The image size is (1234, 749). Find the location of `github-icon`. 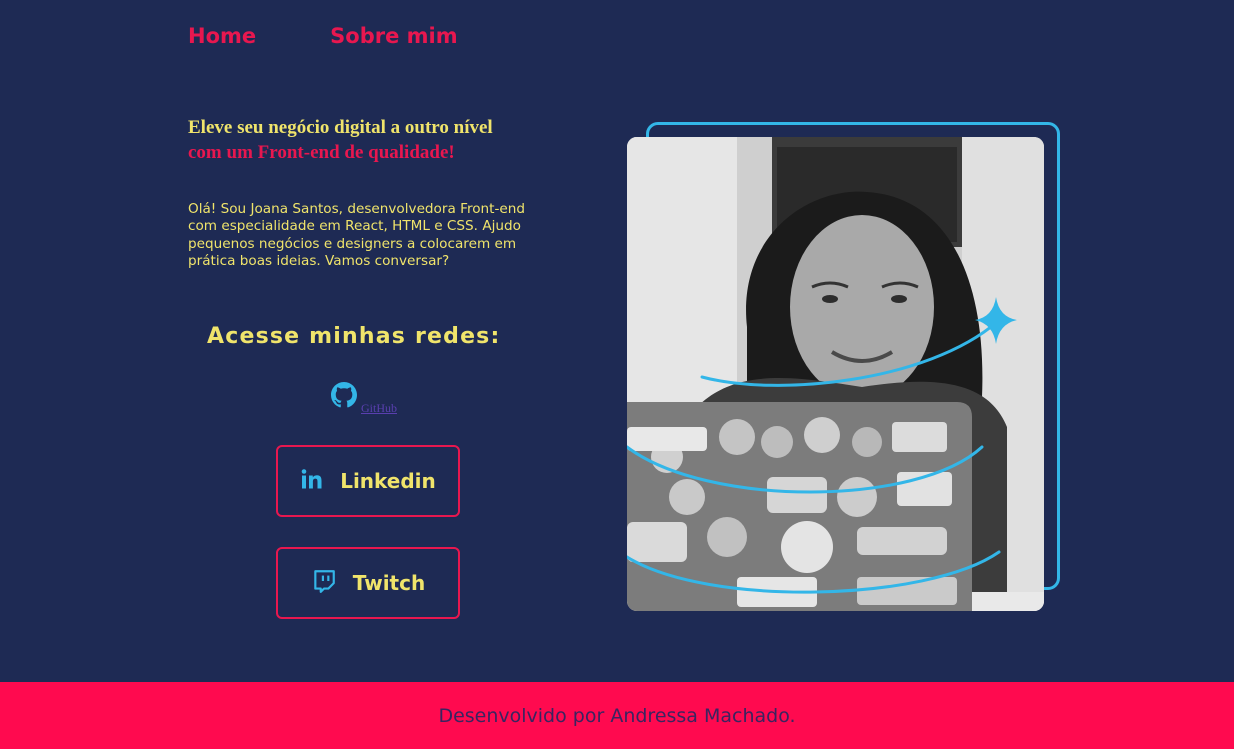

github-icon is located at coordinates (344, 397).